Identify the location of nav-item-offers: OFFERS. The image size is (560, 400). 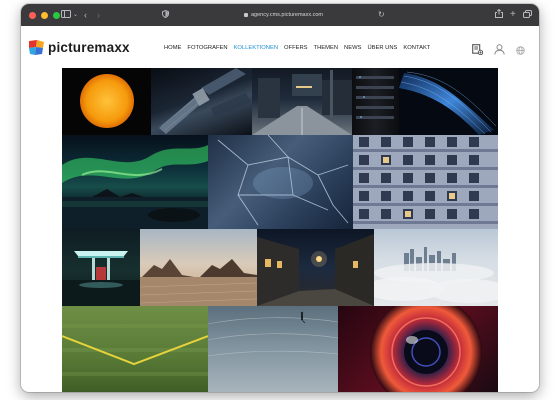
(296, 48).